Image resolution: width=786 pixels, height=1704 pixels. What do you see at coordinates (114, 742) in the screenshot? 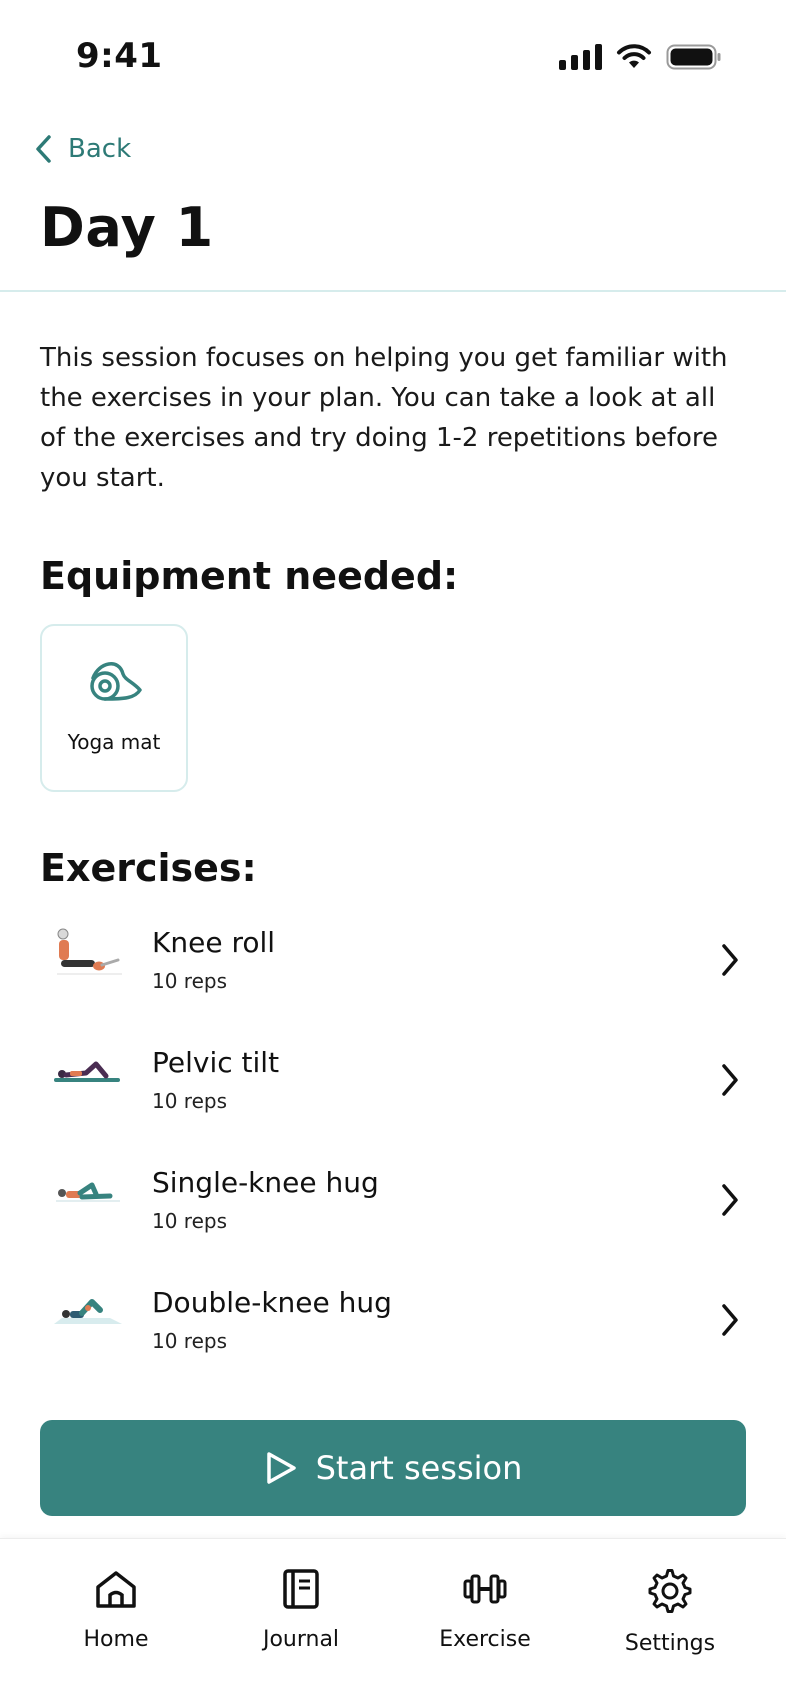
I see `equipment-label: Yoga mat` at bounding box center [114, 742].